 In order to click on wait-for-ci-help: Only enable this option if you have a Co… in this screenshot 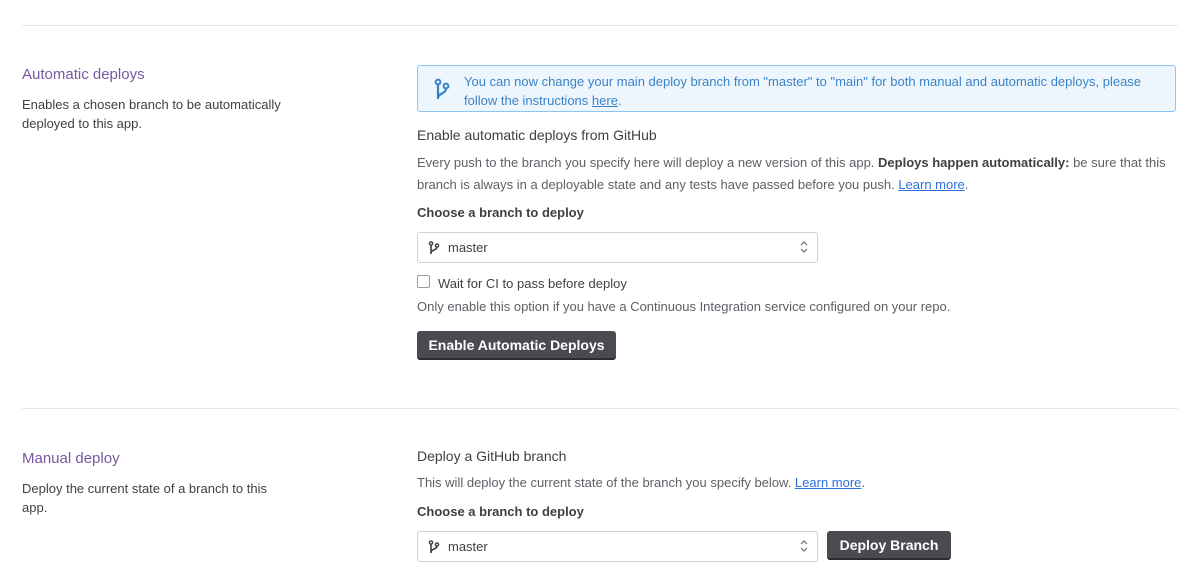, I will do `click(684, 306)`.